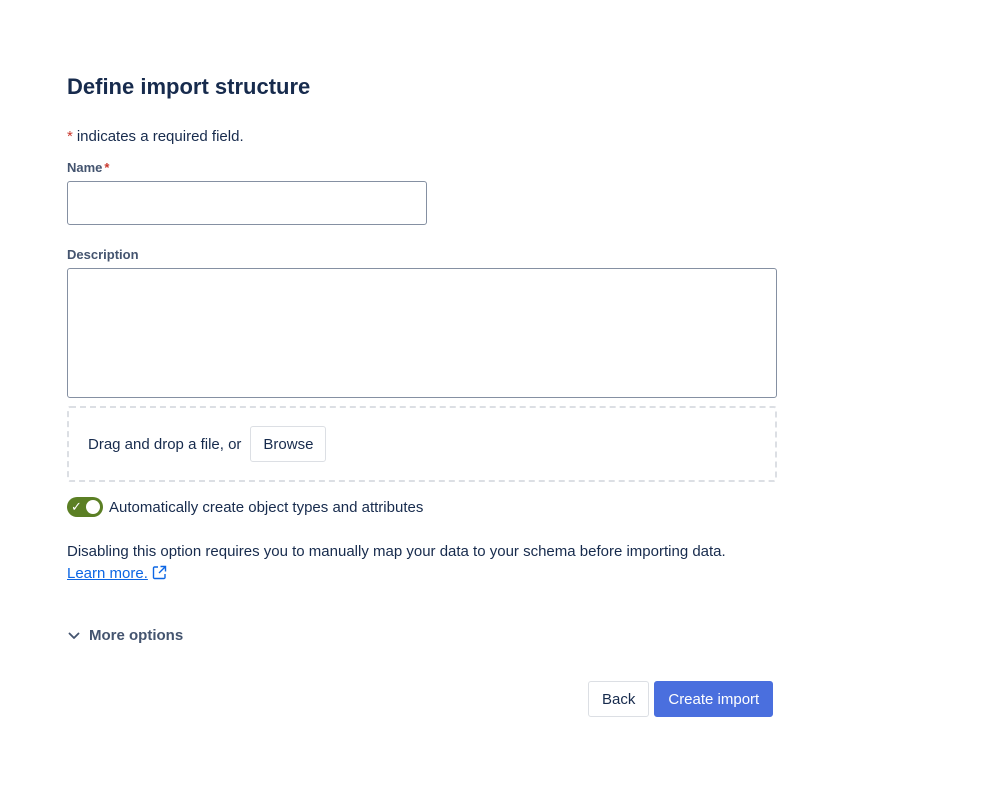 Image resolution: width=999 pixels, height=799 pixels. I want to click on file-dropzone: Drag and drop a file, or Browse, so click(422, 444).